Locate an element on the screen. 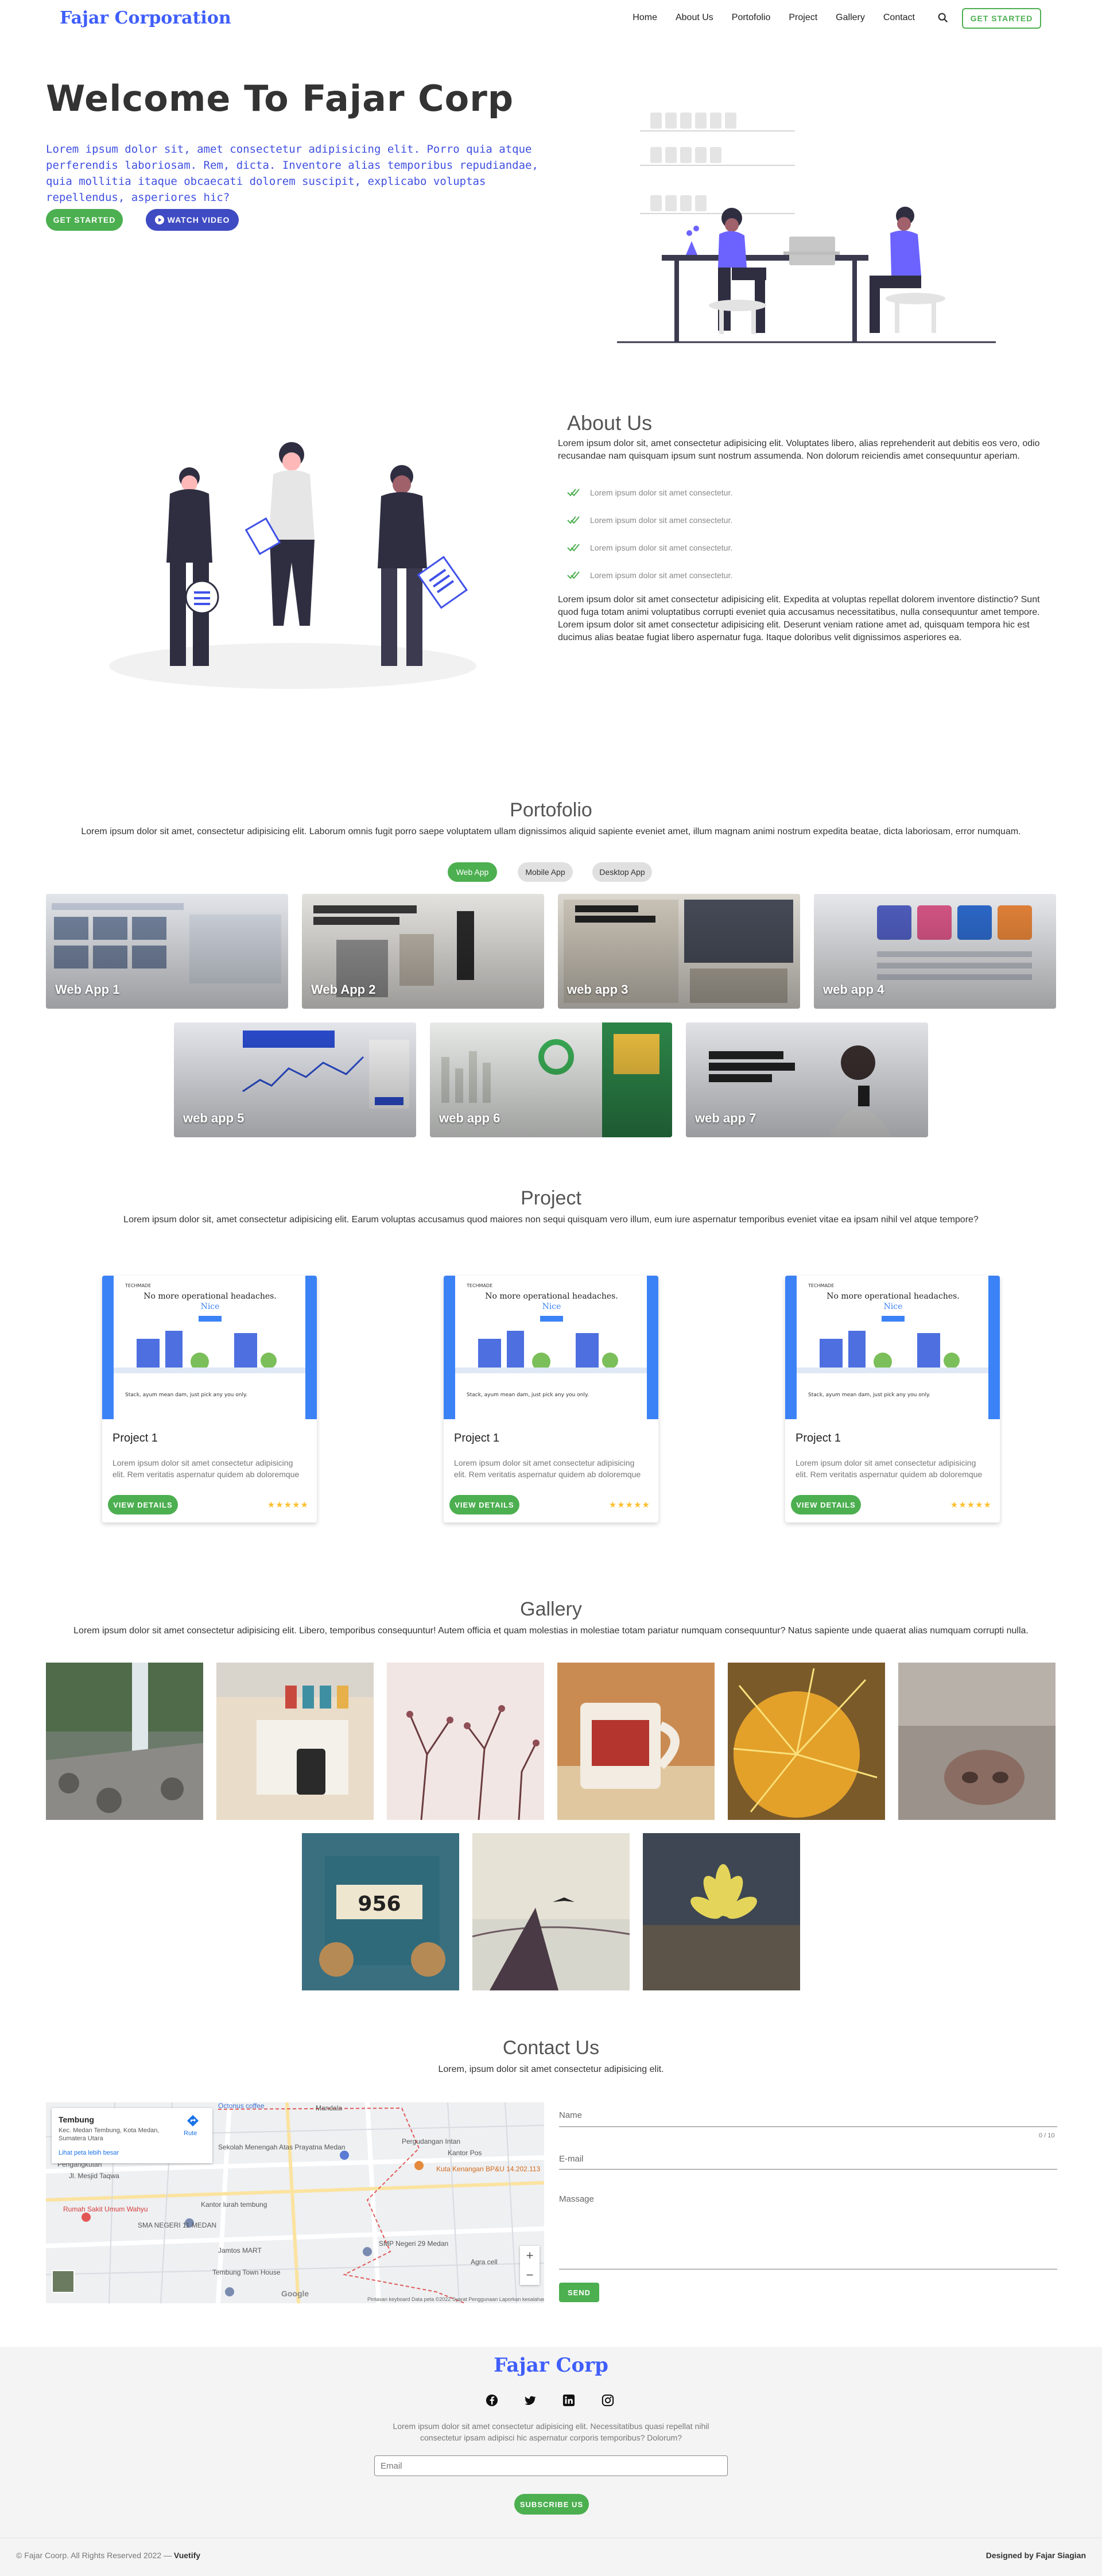 The width and height of the screenshot is (1102, 2576). linkedin-icon is located at coordinates (568, 2400).